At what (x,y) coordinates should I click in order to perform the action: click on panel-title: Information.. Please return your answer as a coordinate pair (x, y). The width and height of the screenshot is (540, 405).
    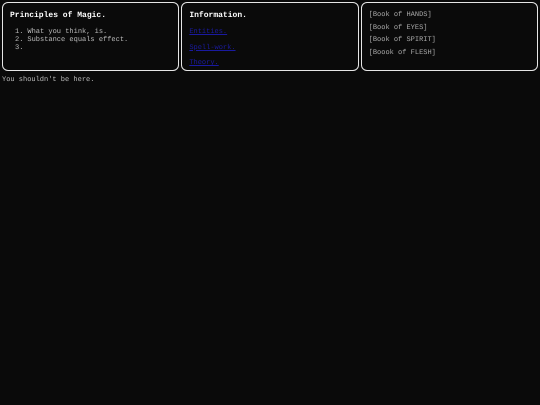
    Looking at the image, I should click on (218, 15).